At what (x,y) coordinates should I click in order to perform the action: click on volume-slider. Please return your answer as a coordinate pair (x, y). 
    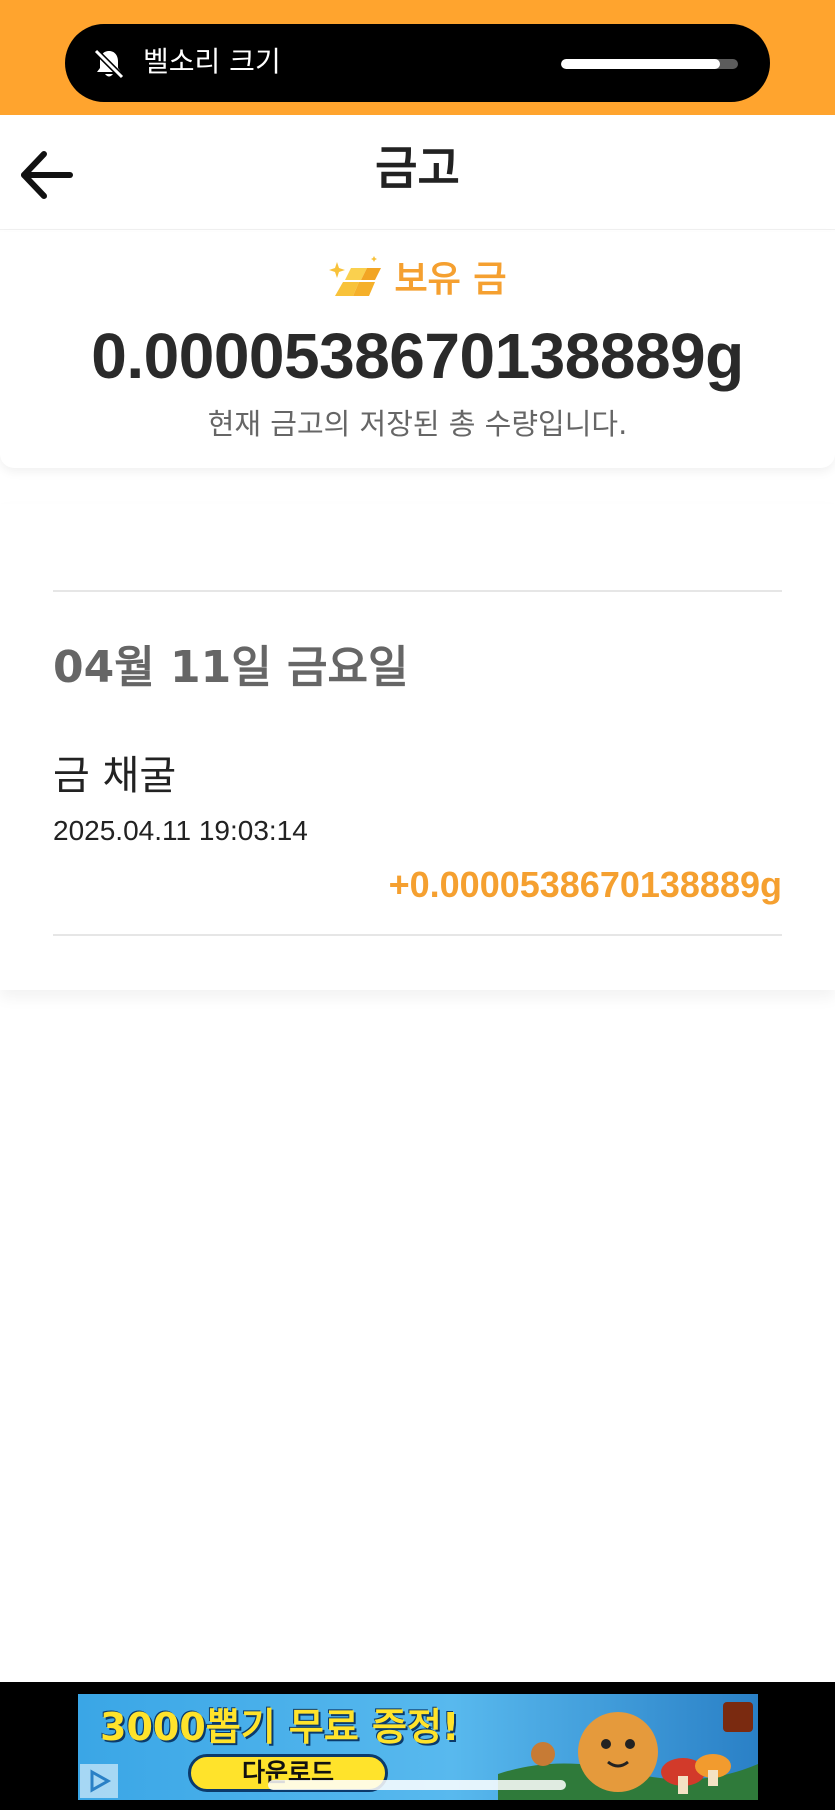
    Looking at the image, I should click on (649, 64).